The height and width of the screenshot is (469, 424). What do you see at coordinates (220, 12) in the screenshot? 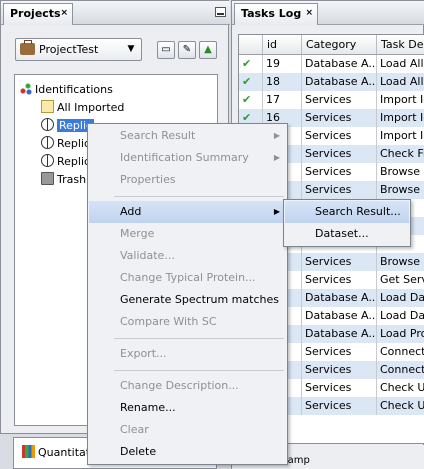
I see `minimize-icon` at bounding box center [220, 12].